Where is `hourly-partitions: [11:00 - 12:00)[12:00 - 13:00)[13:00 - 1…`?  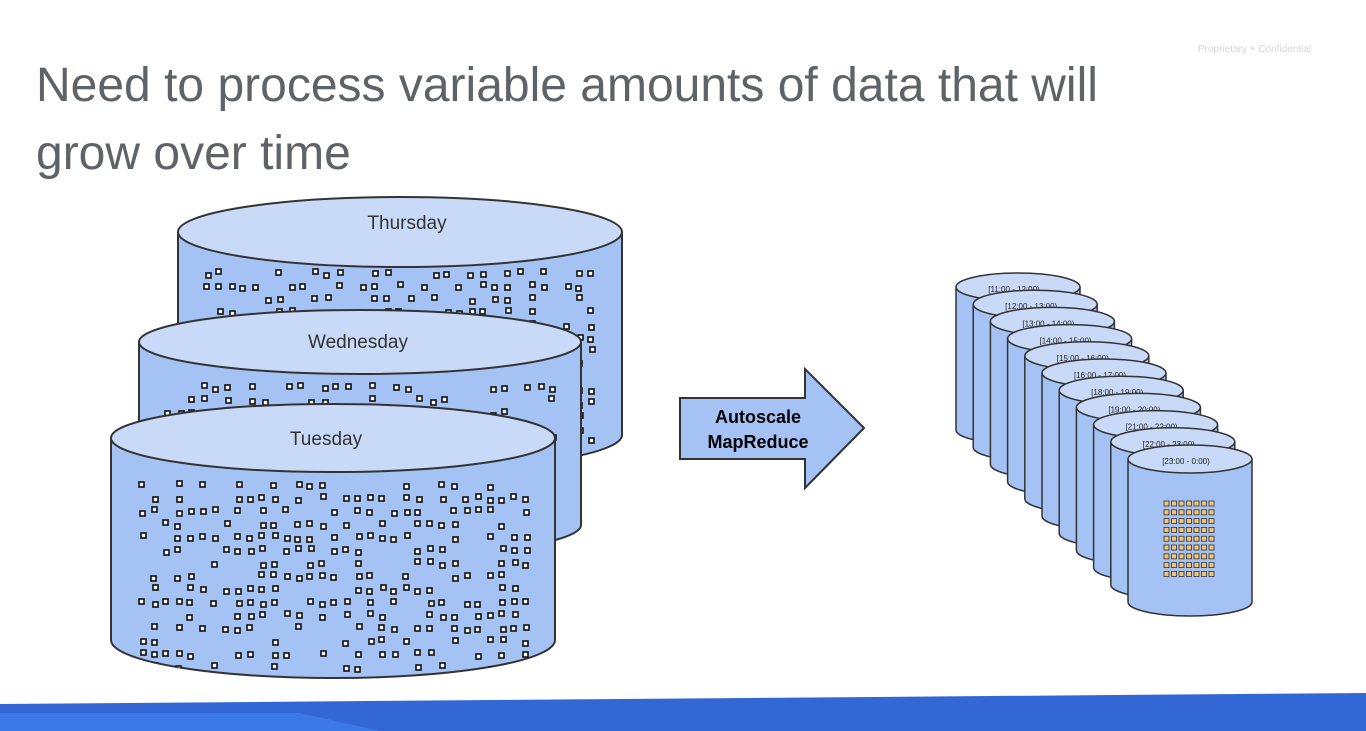
hourly-partitions: [11:00 - 12:00)[12:00 - 13:00)[13:00 - 1… is located at coordinates (1104, 444).